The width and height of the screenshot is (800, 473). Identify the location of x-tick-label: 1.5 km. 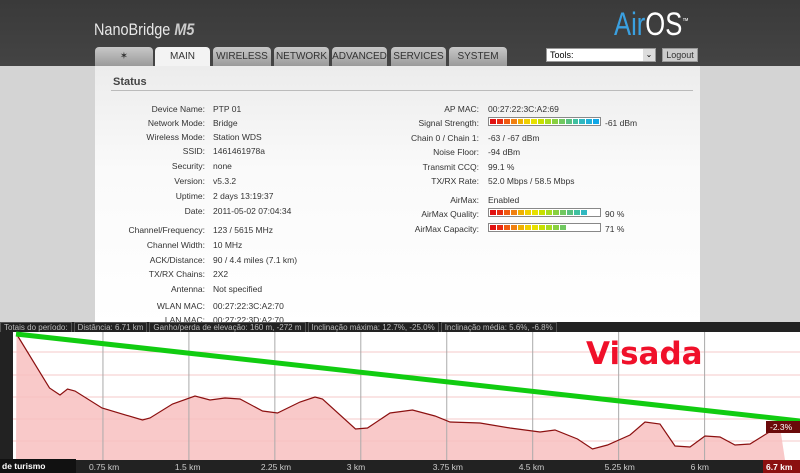
(188, 467).